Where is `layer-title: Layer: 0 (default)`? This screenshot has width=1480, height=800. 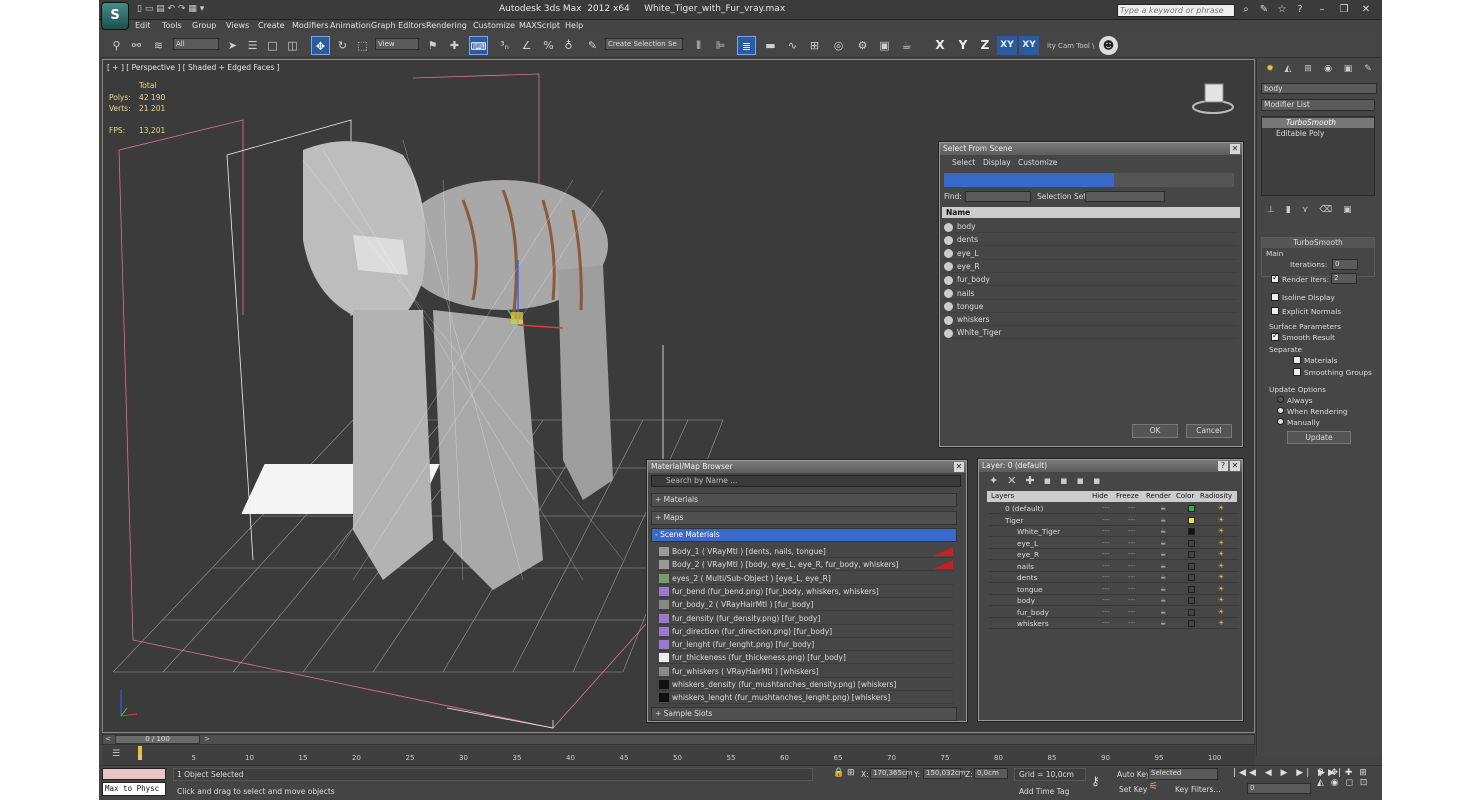
layer-title: Layer: 0 (default) is located at coordinates (1110, 466).